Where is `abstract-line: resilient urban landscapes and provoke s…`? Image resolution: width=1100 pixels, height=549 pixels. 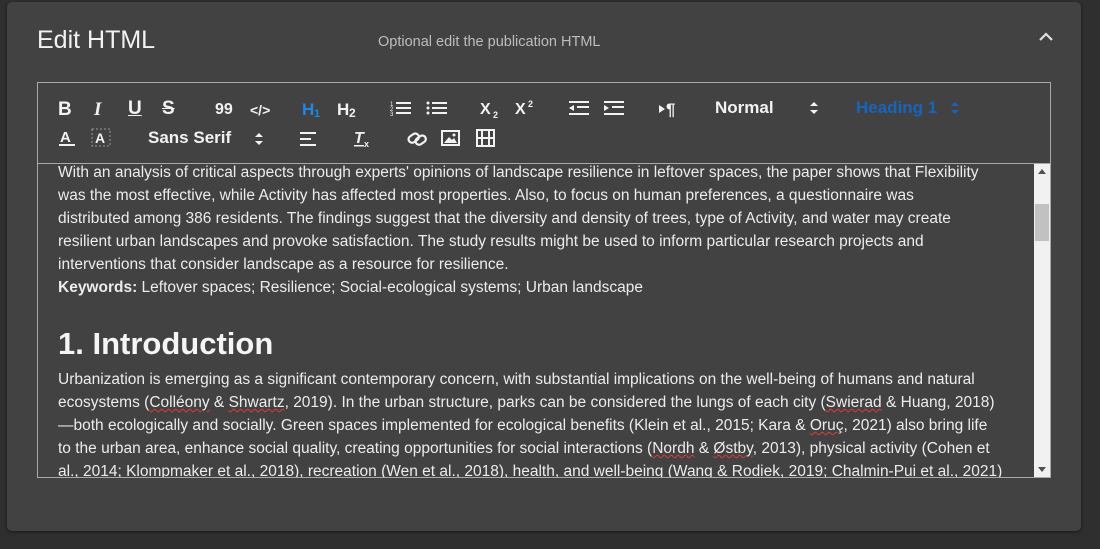
abstract-line: resilient urban landscapes and provoke s… is located at coordinates (491, 241).